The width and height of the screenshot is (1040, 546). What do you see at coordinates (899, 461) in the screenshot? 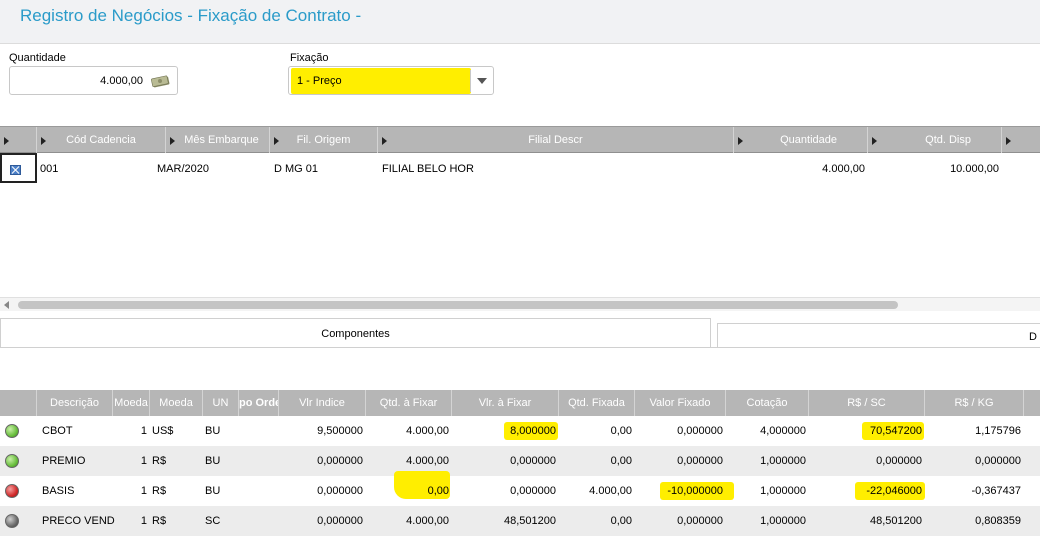
I see `cell-rs-sc: 0,000000` at bounding box center [899, 461].